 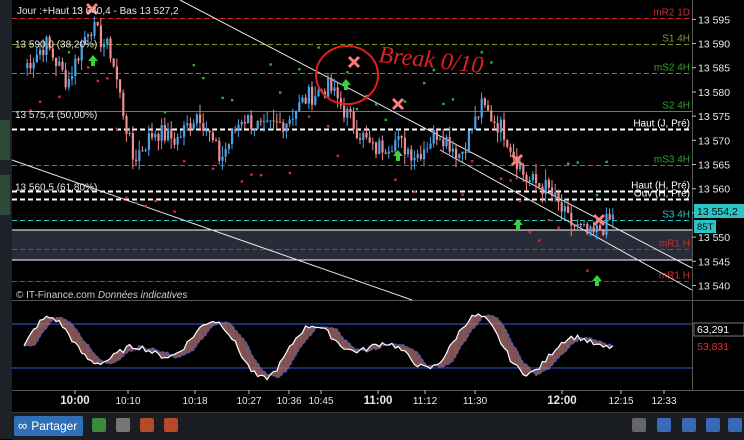 I want to click on level-label-0: mR2 1D, so click(x=671, y=13).